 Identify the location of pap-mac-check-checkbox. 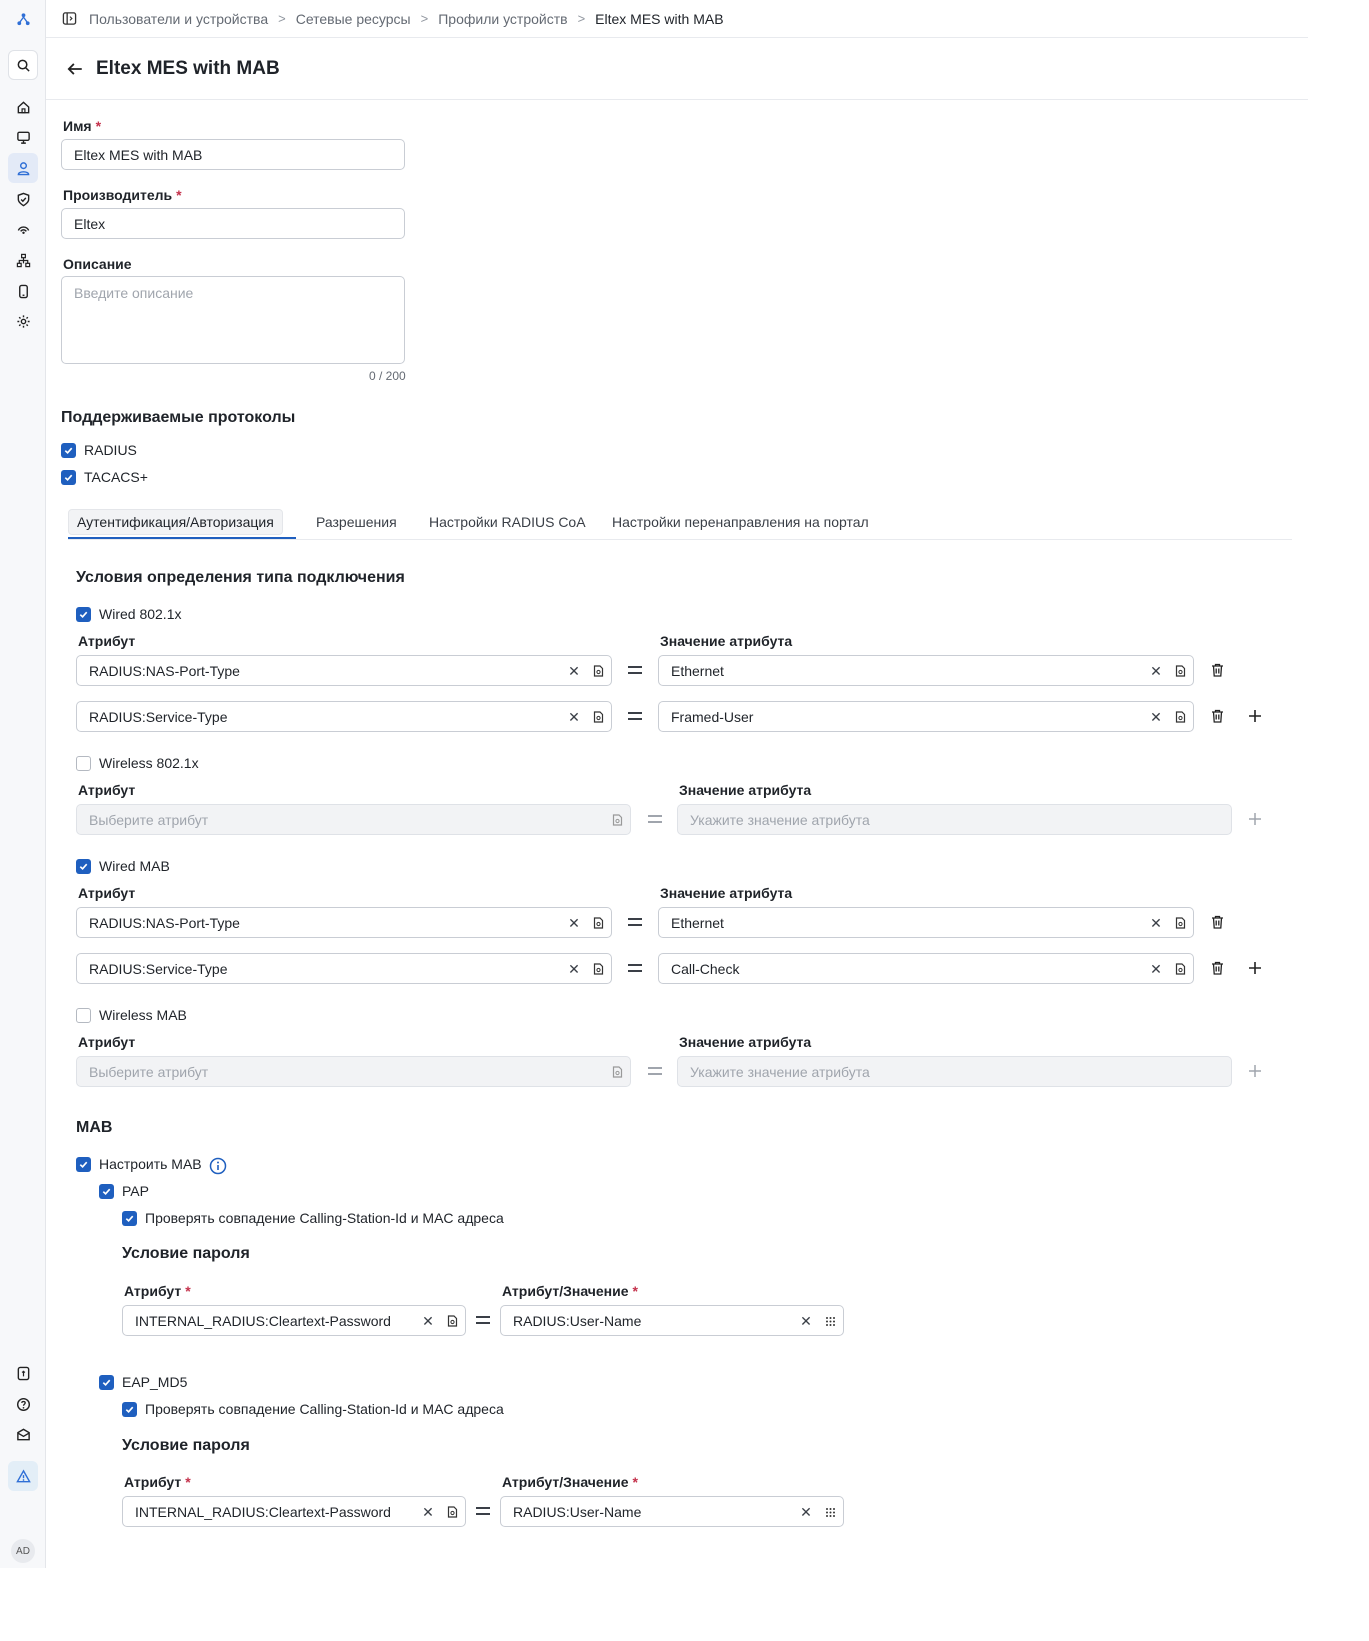
(129, 1218).